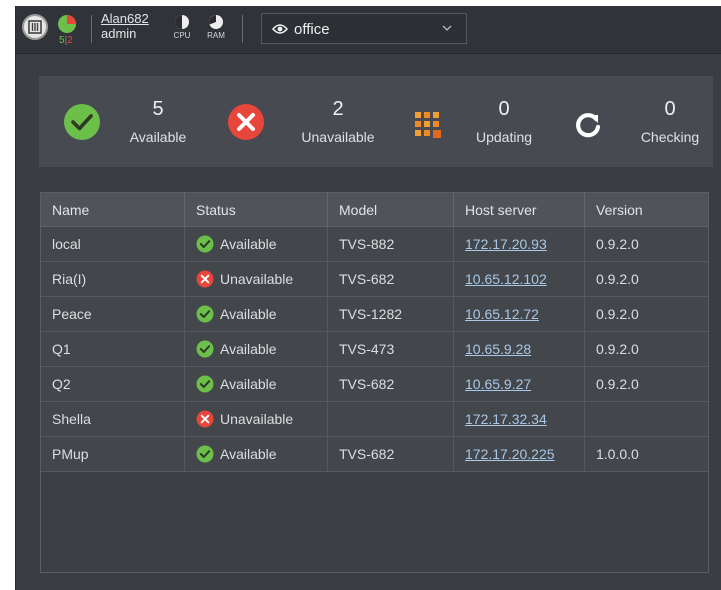 This screenshot has height=590, width=721. Describe the element at coordinates (390, 314) in the screenshot. I see `cell-model: TVS-1282` at that location.